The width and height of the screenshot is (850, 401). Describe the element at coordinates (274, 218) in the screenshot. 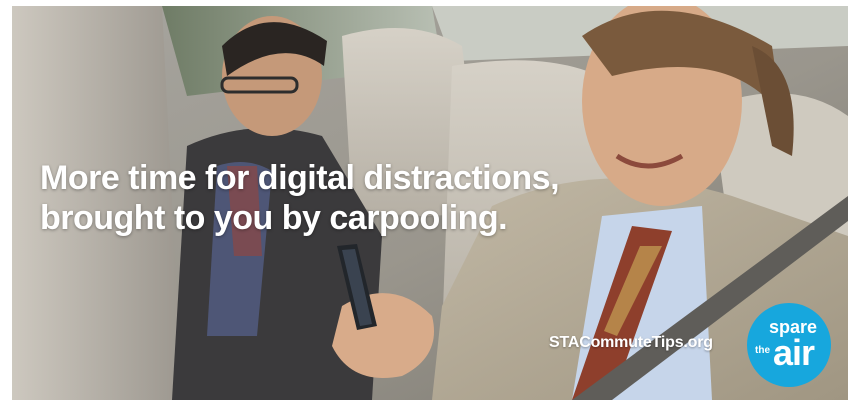

I see `headline-line-2: brought to you by carpooling.` at that location.